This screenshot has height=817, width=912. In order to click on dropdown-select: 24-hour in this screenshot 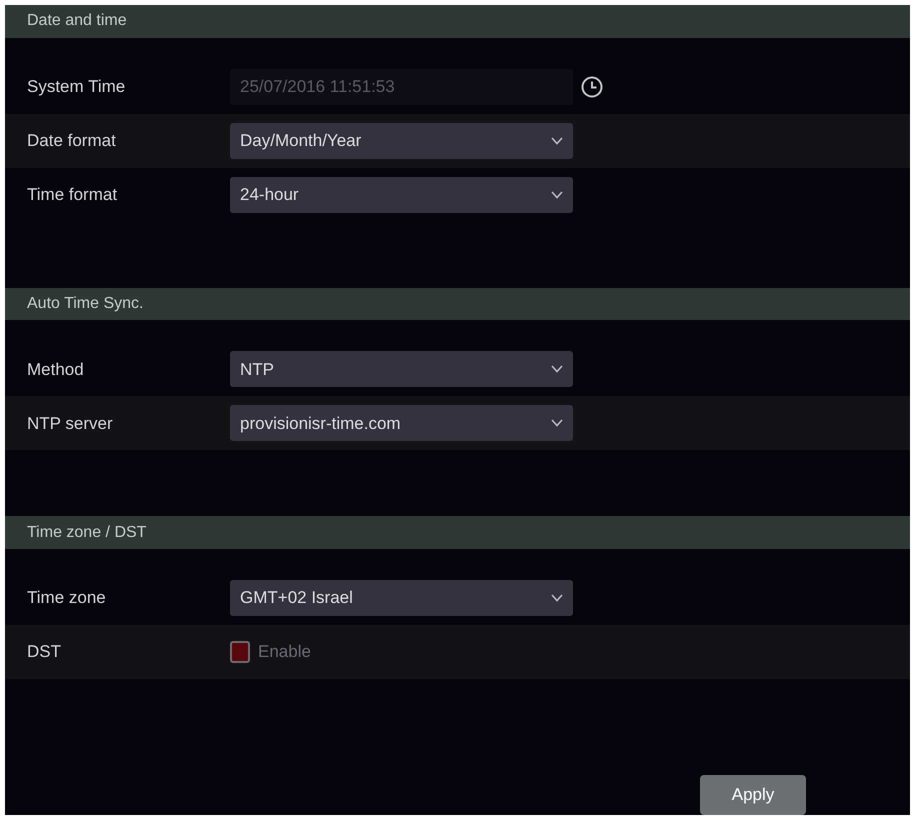, I will do `click(401, 194)`.